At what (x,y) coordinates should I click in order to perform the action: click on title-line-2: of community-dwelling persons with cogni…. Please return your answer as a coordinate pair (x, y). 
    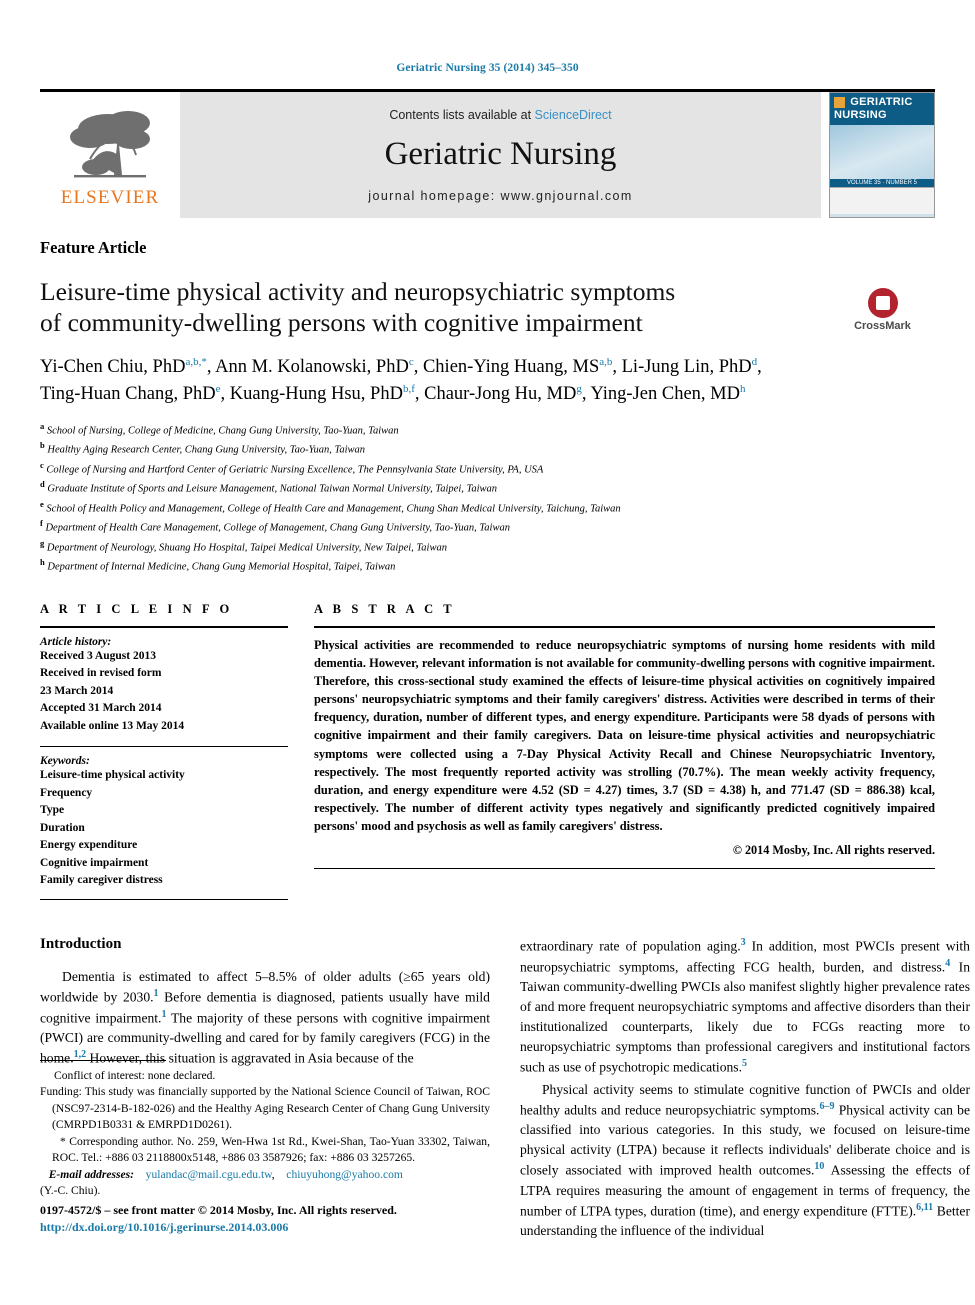
    Looking at the image, I should click on (341, 323).